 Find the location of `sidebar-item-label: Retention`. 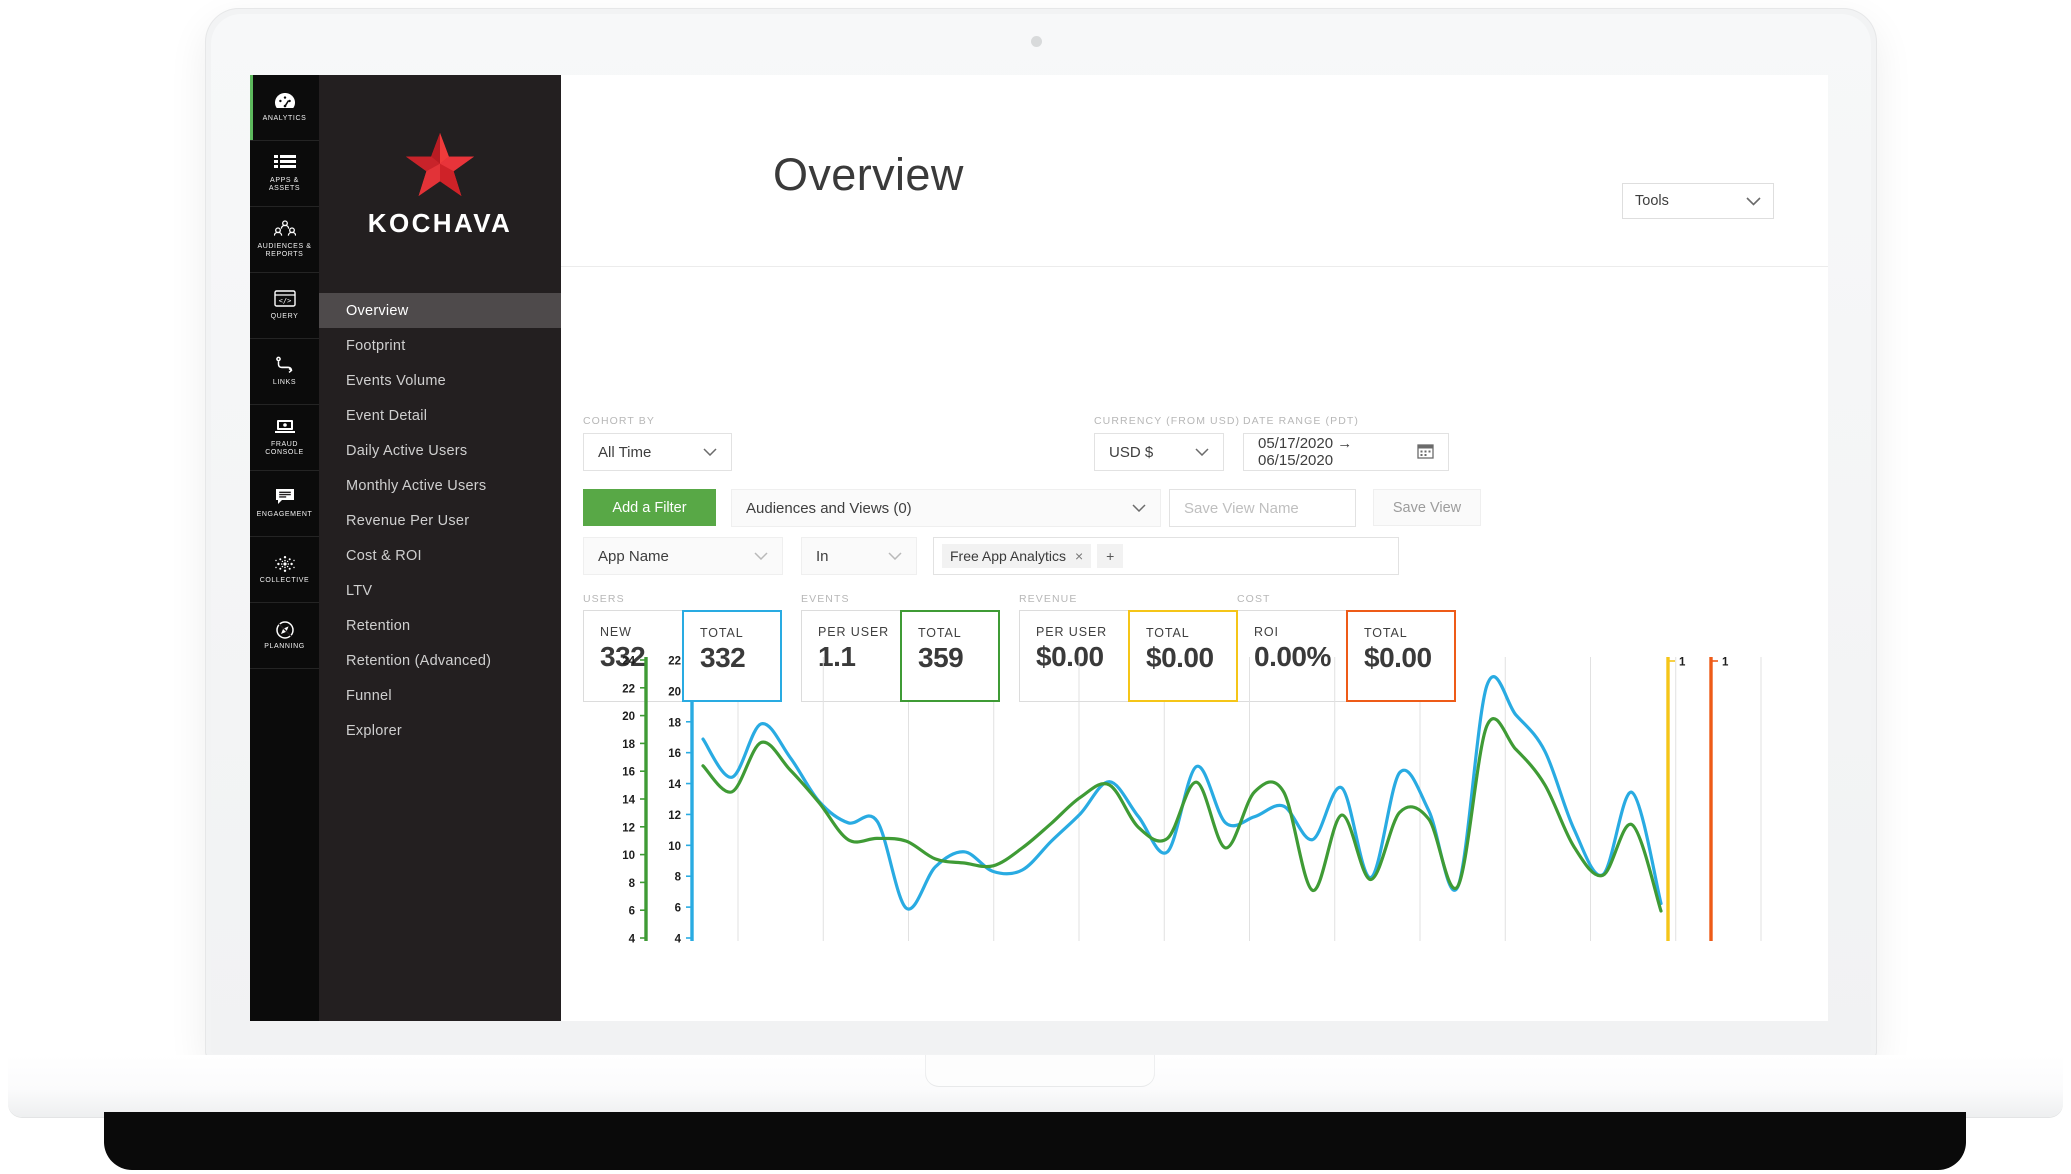

sidebar-item-label: Retention is located at coordinates (378, 625).